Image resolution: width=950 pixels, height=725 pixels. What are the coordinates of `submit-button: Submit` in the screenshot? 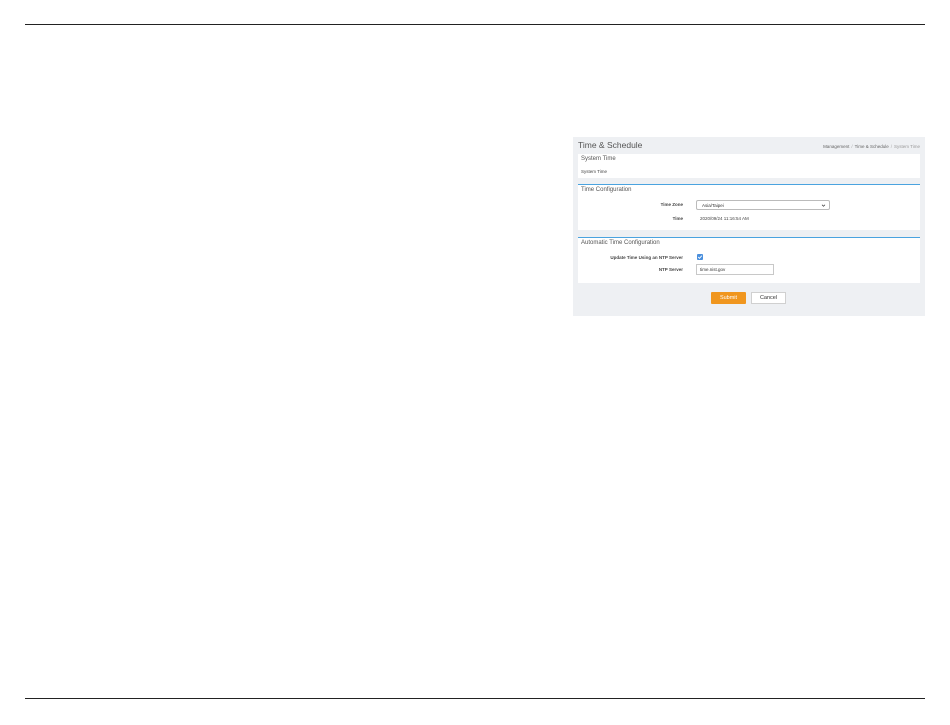 It's located at (728, 298).